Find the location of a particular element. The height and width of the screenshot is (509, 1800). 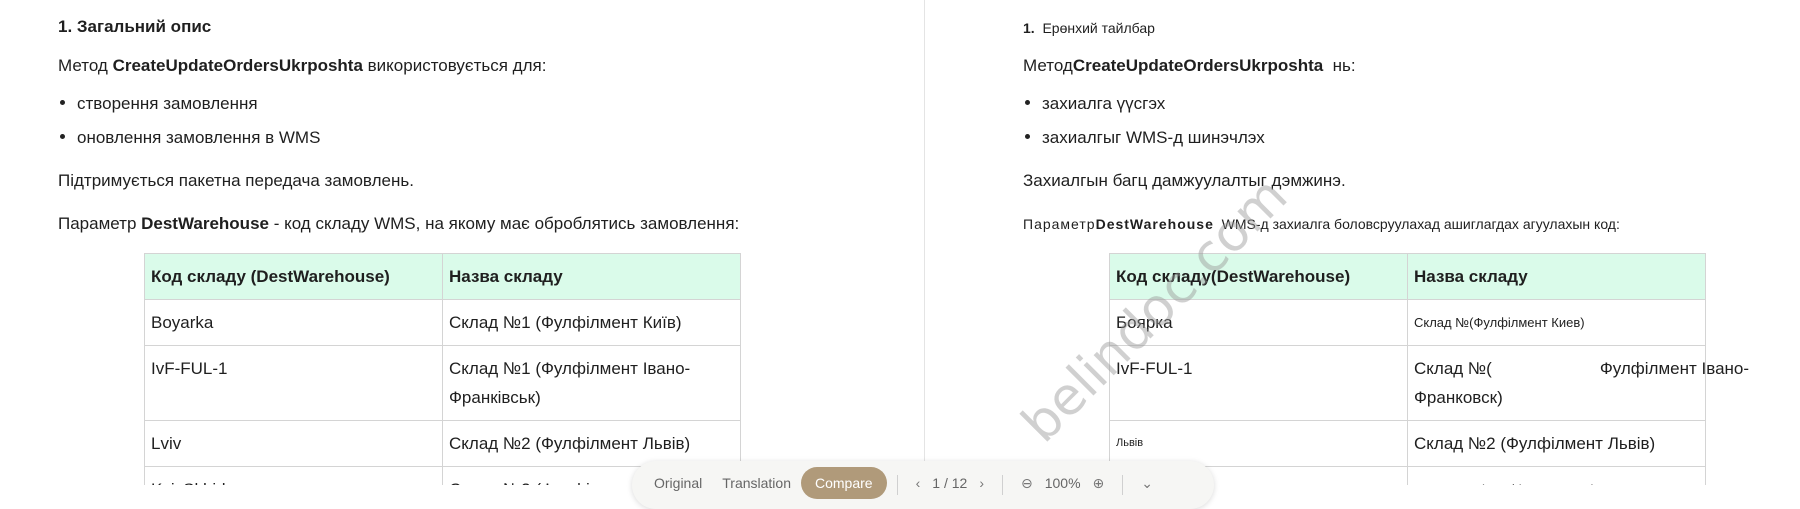

chevron-down-icon: ⌄ is located at coordinates (1147, 483).